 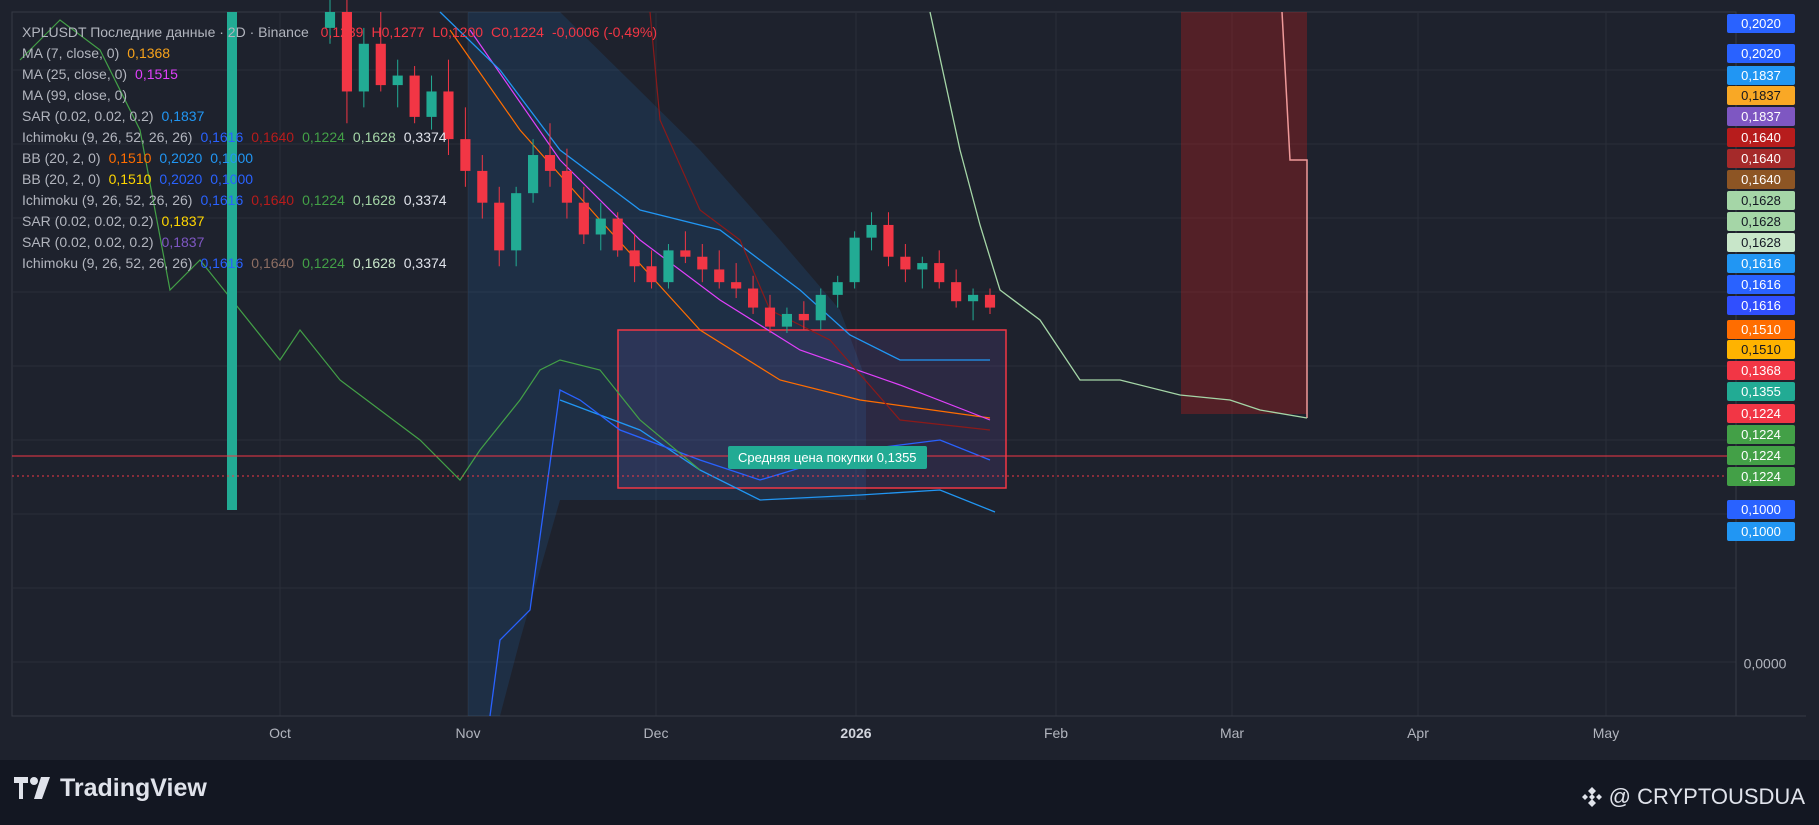 I want to click on ohlc-value: 0,1239, so click(x=342, y=32).